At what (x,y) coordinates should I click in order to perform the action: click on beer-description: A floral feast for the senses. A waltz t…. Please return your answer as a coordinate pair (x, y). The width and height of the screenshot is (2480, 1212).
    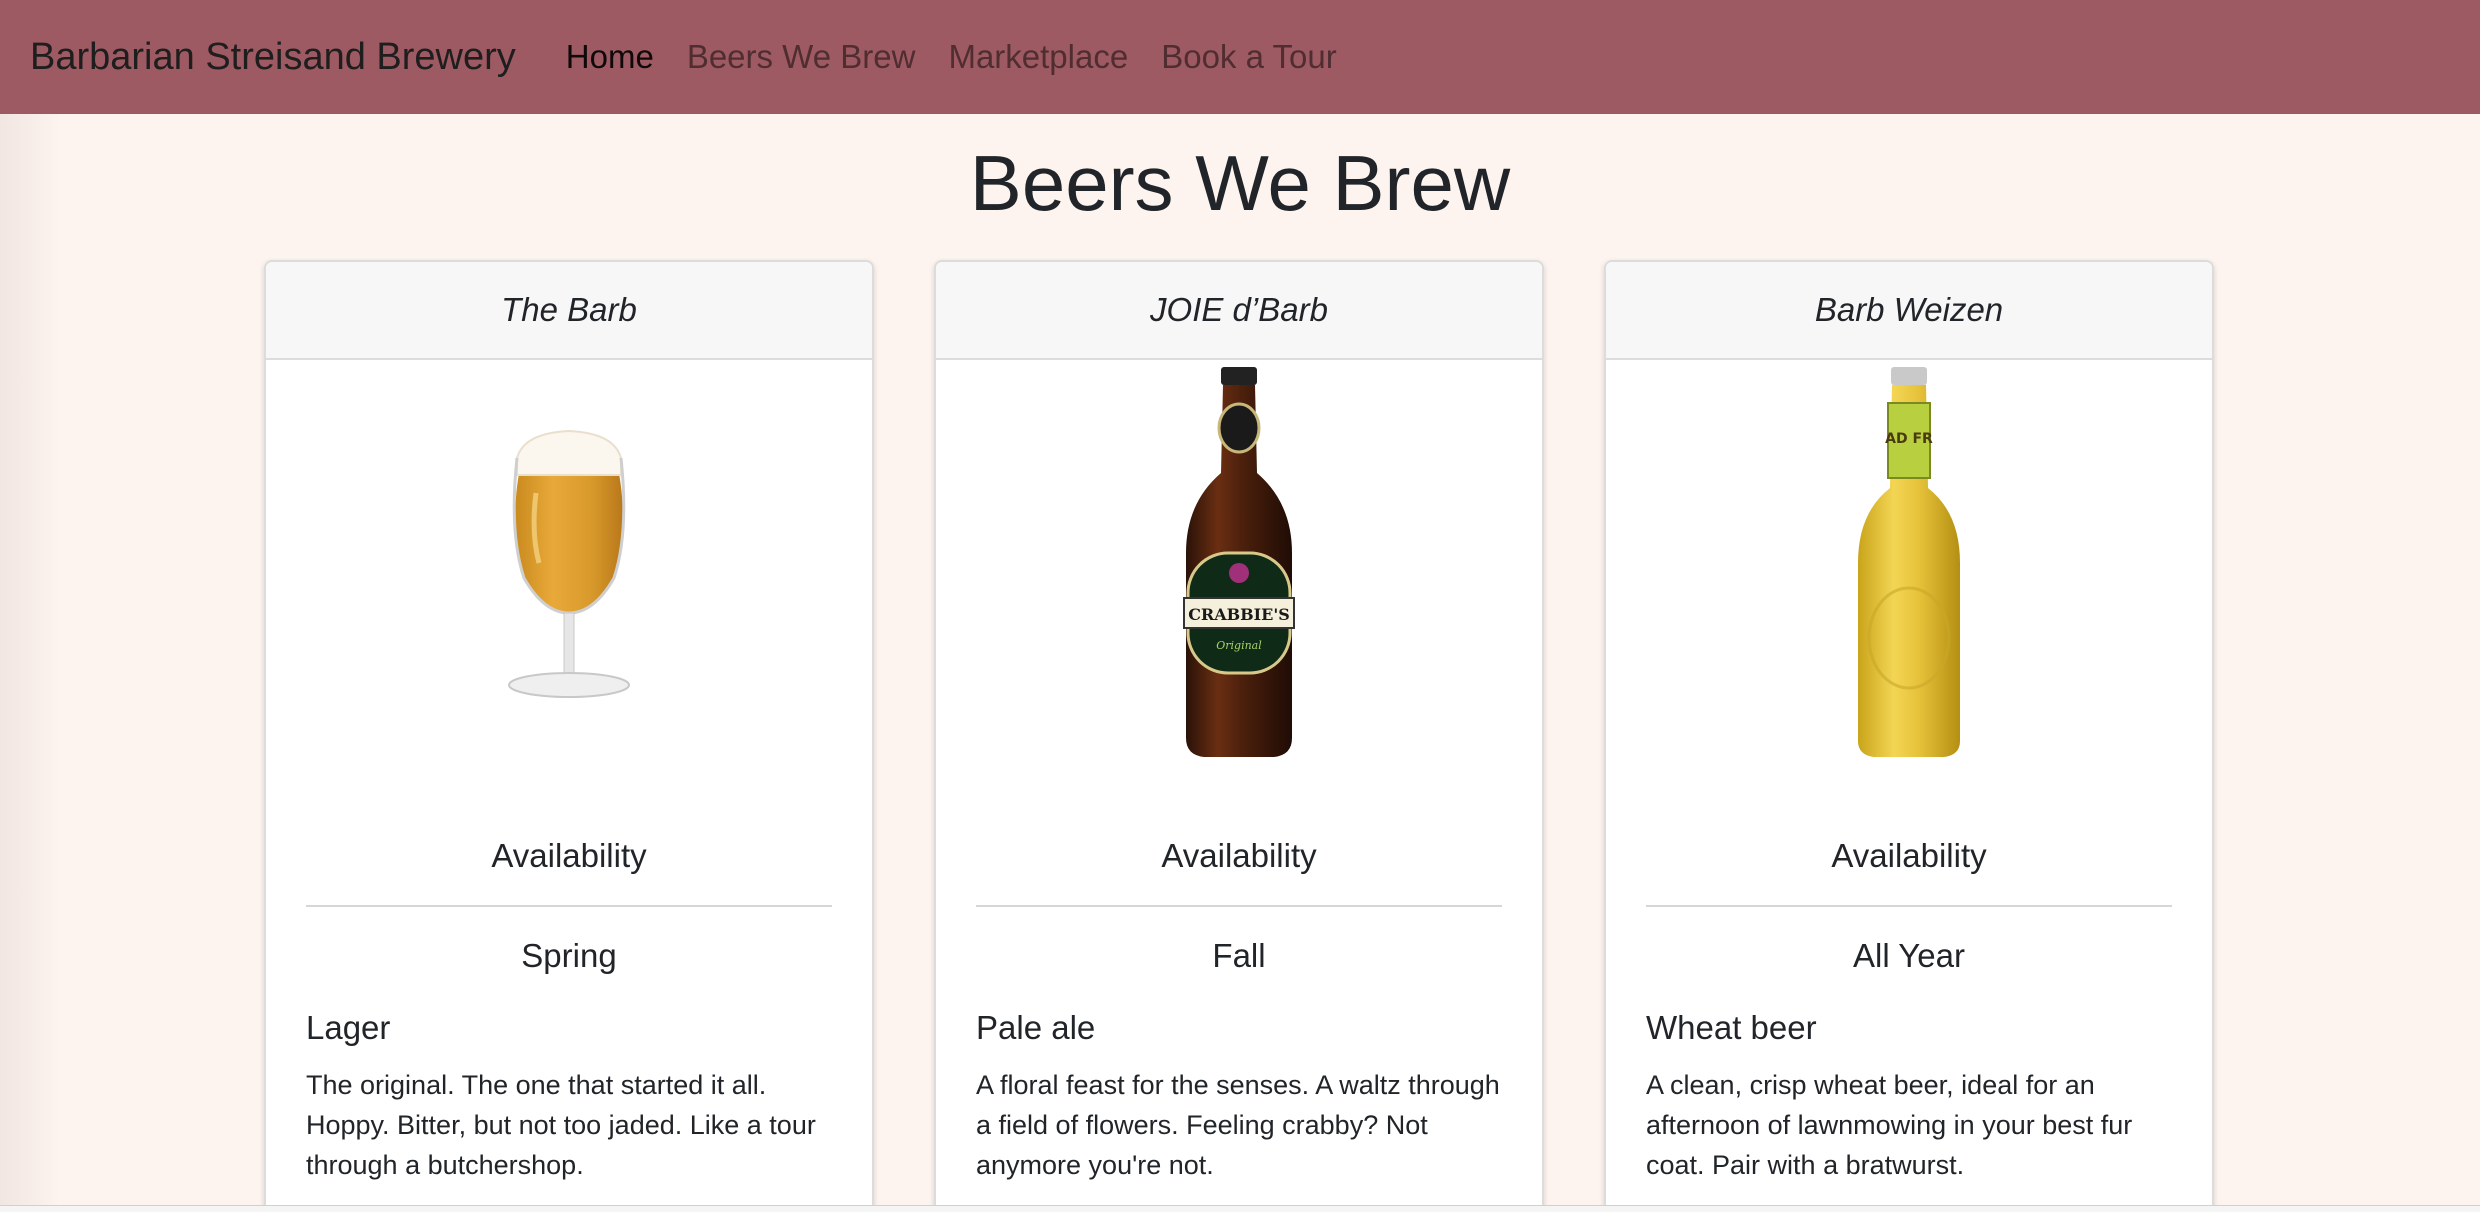
    Looking at the image, I should click on (1238, 1125).